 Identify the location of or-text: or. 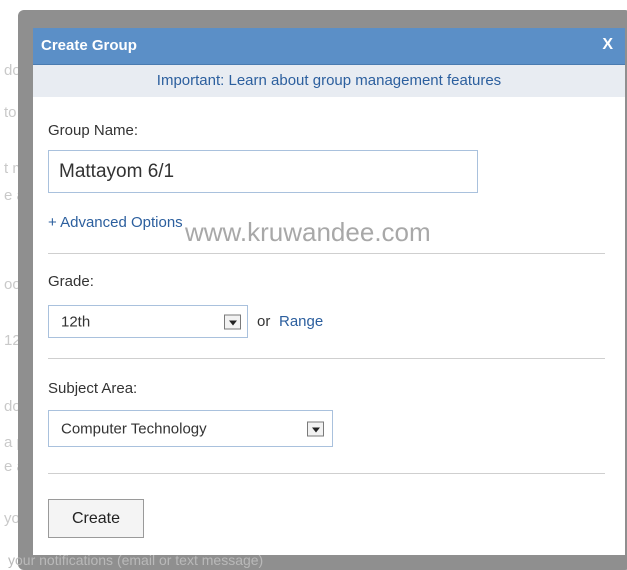
(264, 321).